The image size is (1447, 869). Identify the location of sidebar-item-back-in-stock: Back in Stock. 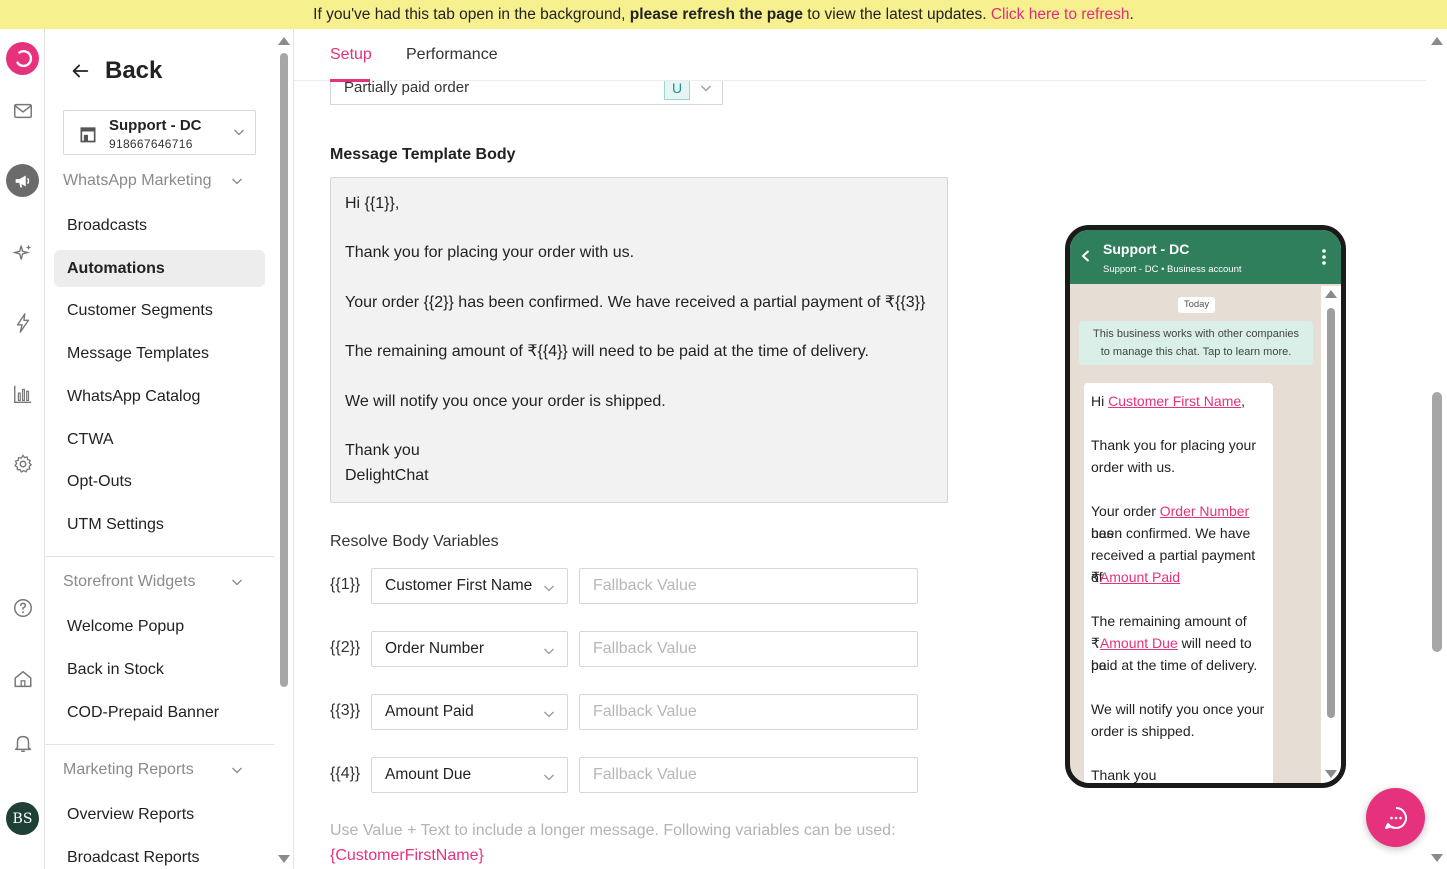
(159, 669).